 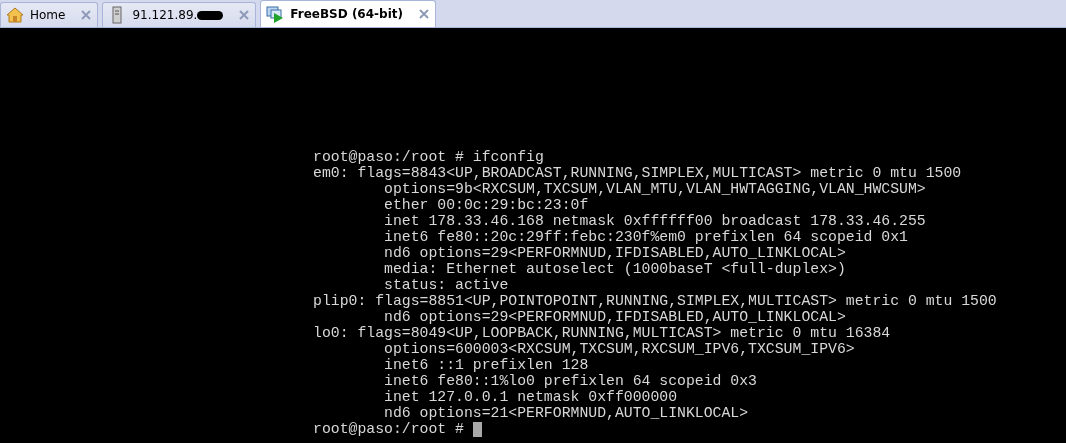 What do you see at coordinates (531, 397) in the screenshot?
I see `console-line: inet 127.0.0.1 netmask 0xff000000` at bounding box center [531, 397].